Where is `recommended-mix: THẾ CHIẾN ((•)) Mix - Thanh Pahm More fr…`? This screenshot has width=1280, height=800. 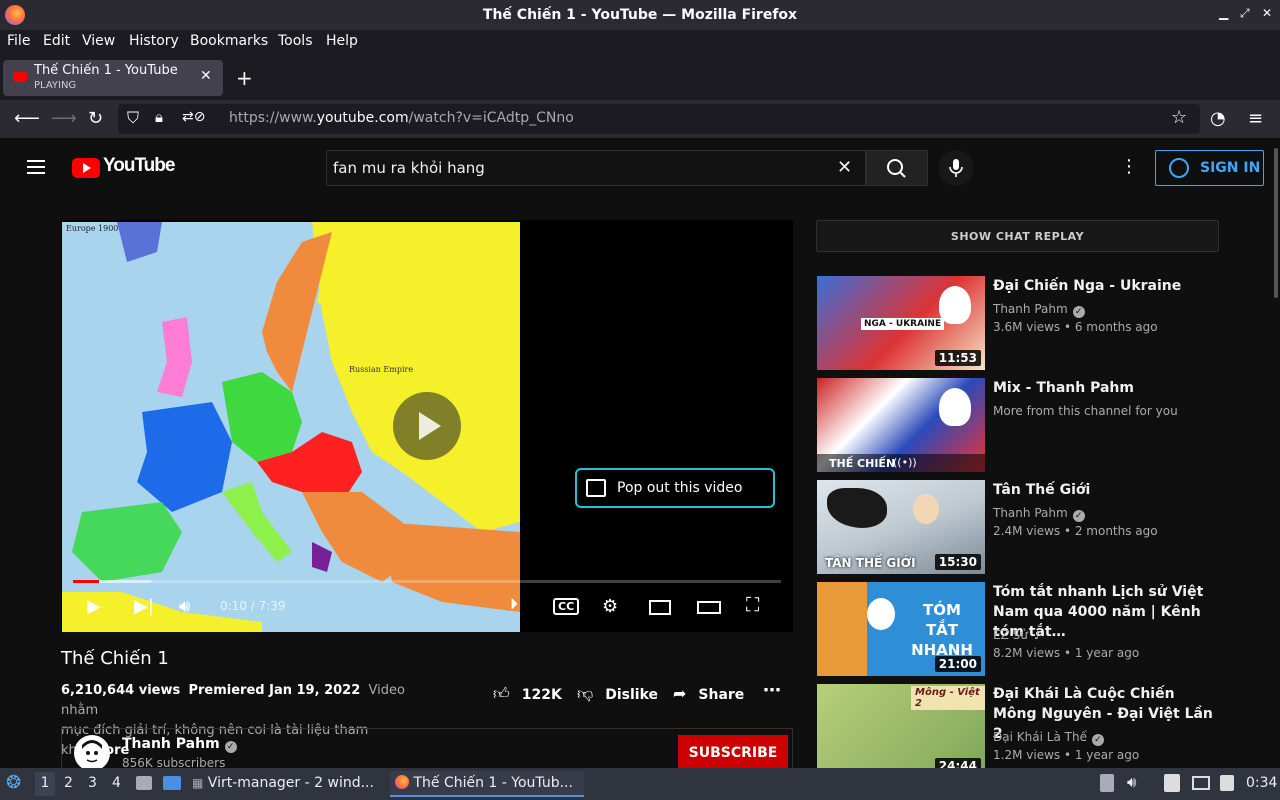 recommended-mix: THẾ CHIẾN ((•)) Mix - Thanh Pahm More fr… is located at coordinates (1018, 426).